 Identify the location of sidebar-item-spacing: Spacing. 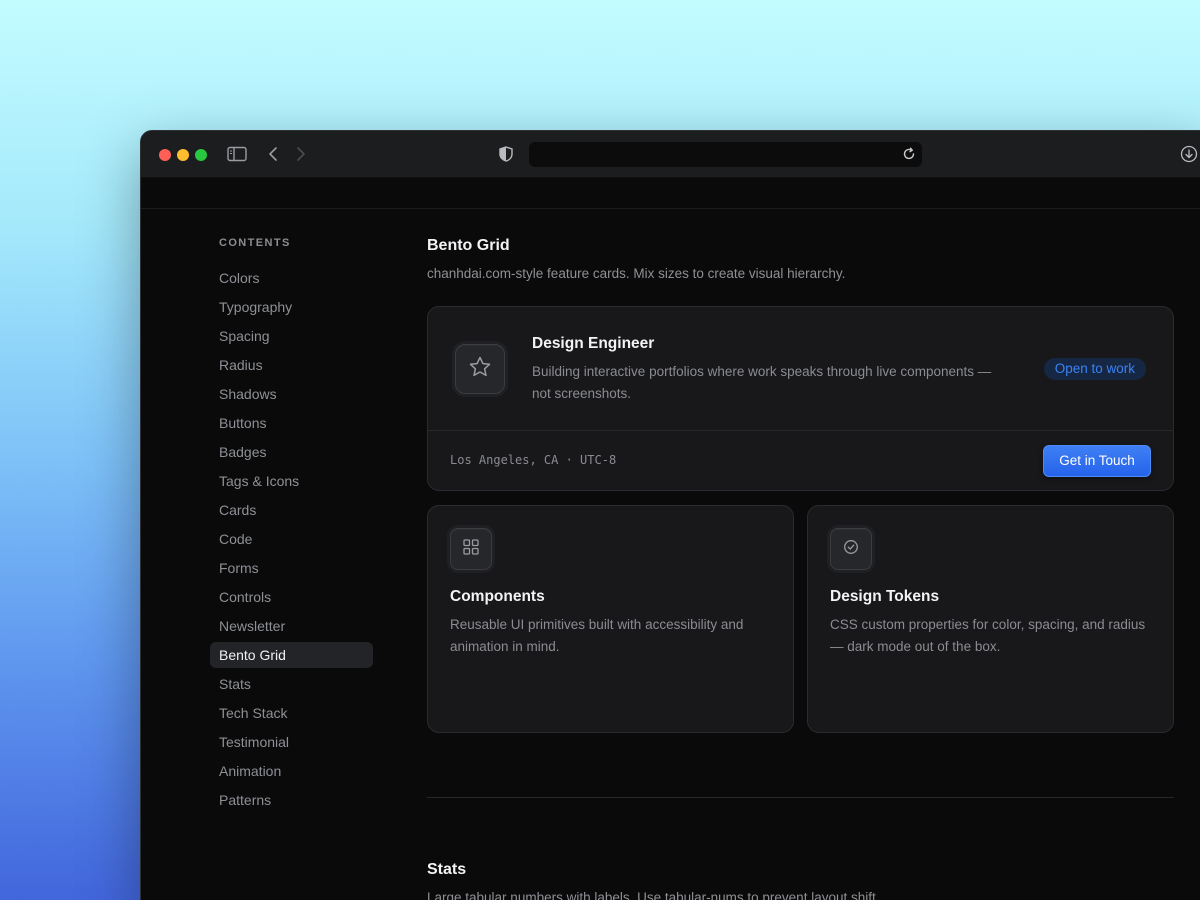
(291, 336).